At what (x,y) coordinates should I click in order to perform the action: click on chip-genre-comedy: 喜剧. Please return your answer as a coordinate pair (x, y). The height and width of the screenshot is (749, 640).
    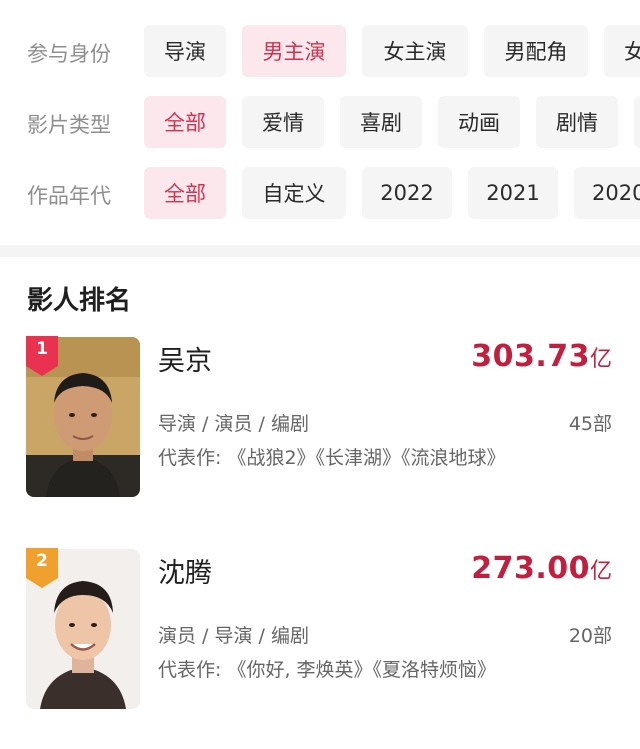
    Looking at the image, I should click on (381, 122).